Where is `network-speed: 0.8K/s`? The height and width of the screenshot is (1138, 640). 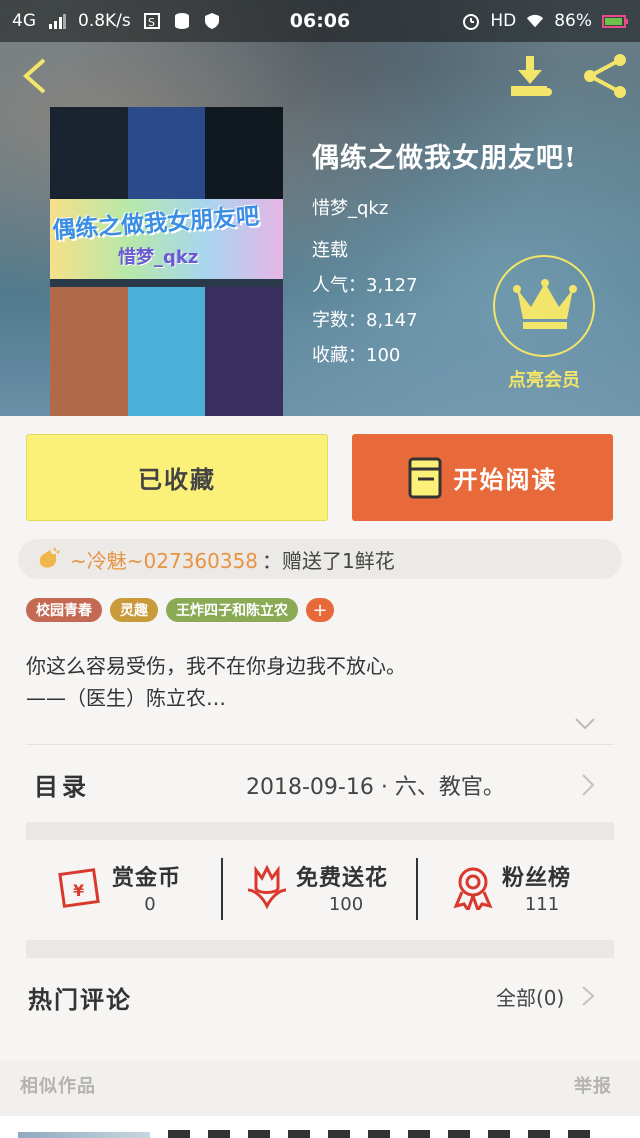
network-speed: 0.8K/s is located at coordinates (104, 21).